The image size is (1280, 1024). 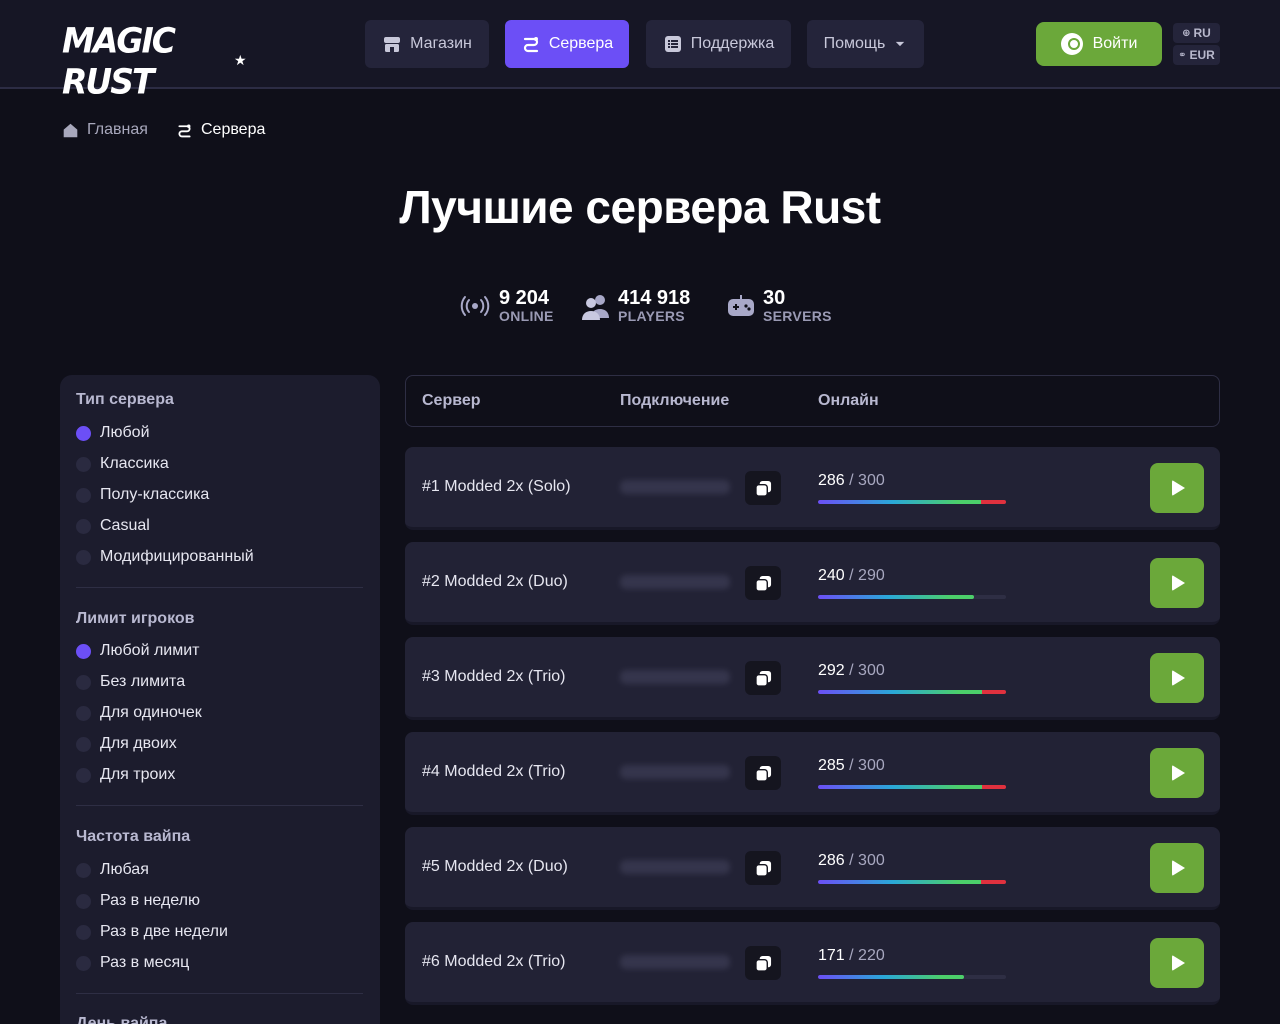 I want to click on option-label: Полу-классика, so click(x=155, y=494).